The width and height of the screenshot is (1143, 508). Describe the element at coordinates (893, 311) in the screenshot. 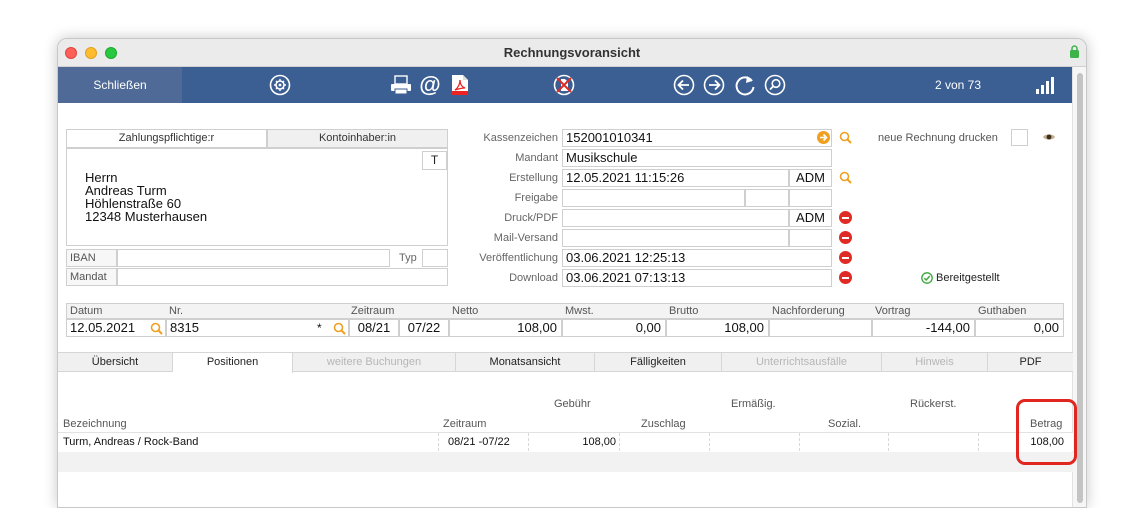

I see `col-vortrag: Vortrag` at that location.